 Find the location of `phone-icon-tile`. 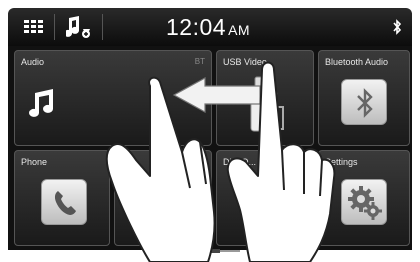

phone-icon-tile is located at coordinates (64, 202).